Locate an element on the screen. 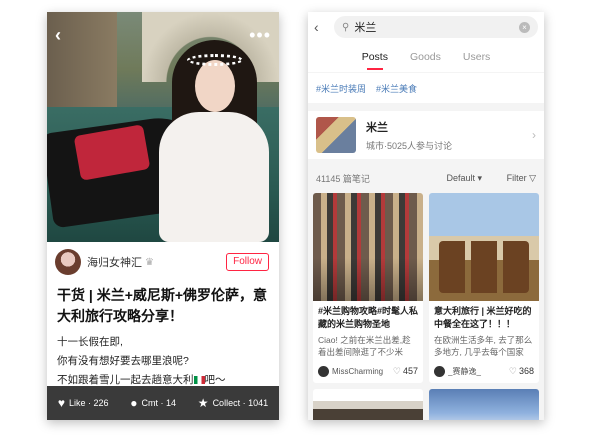 The image size is (600, 441). collect-label: Collect · 1041 is located at coordinates (240, 403).